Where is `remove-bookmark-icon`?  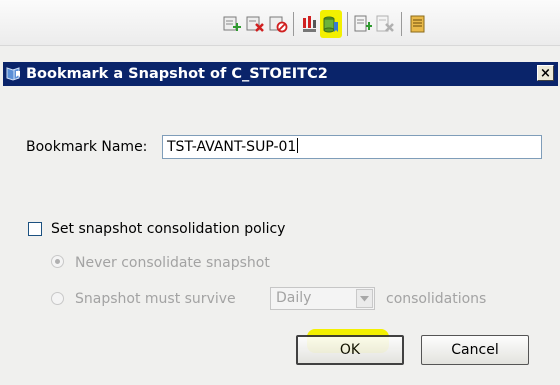 remove-bookmark-icon is located at coordinates (385, 24).